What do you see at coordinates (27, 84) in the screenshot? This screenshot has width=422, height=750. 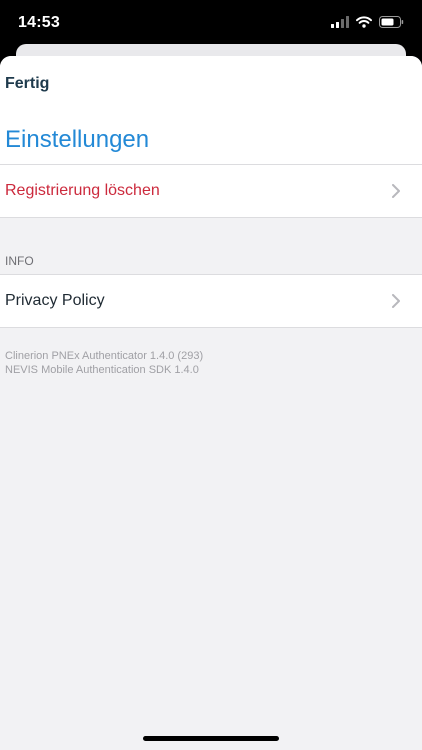 I see `done-button: Fertig` at bounding box center [27, 84].